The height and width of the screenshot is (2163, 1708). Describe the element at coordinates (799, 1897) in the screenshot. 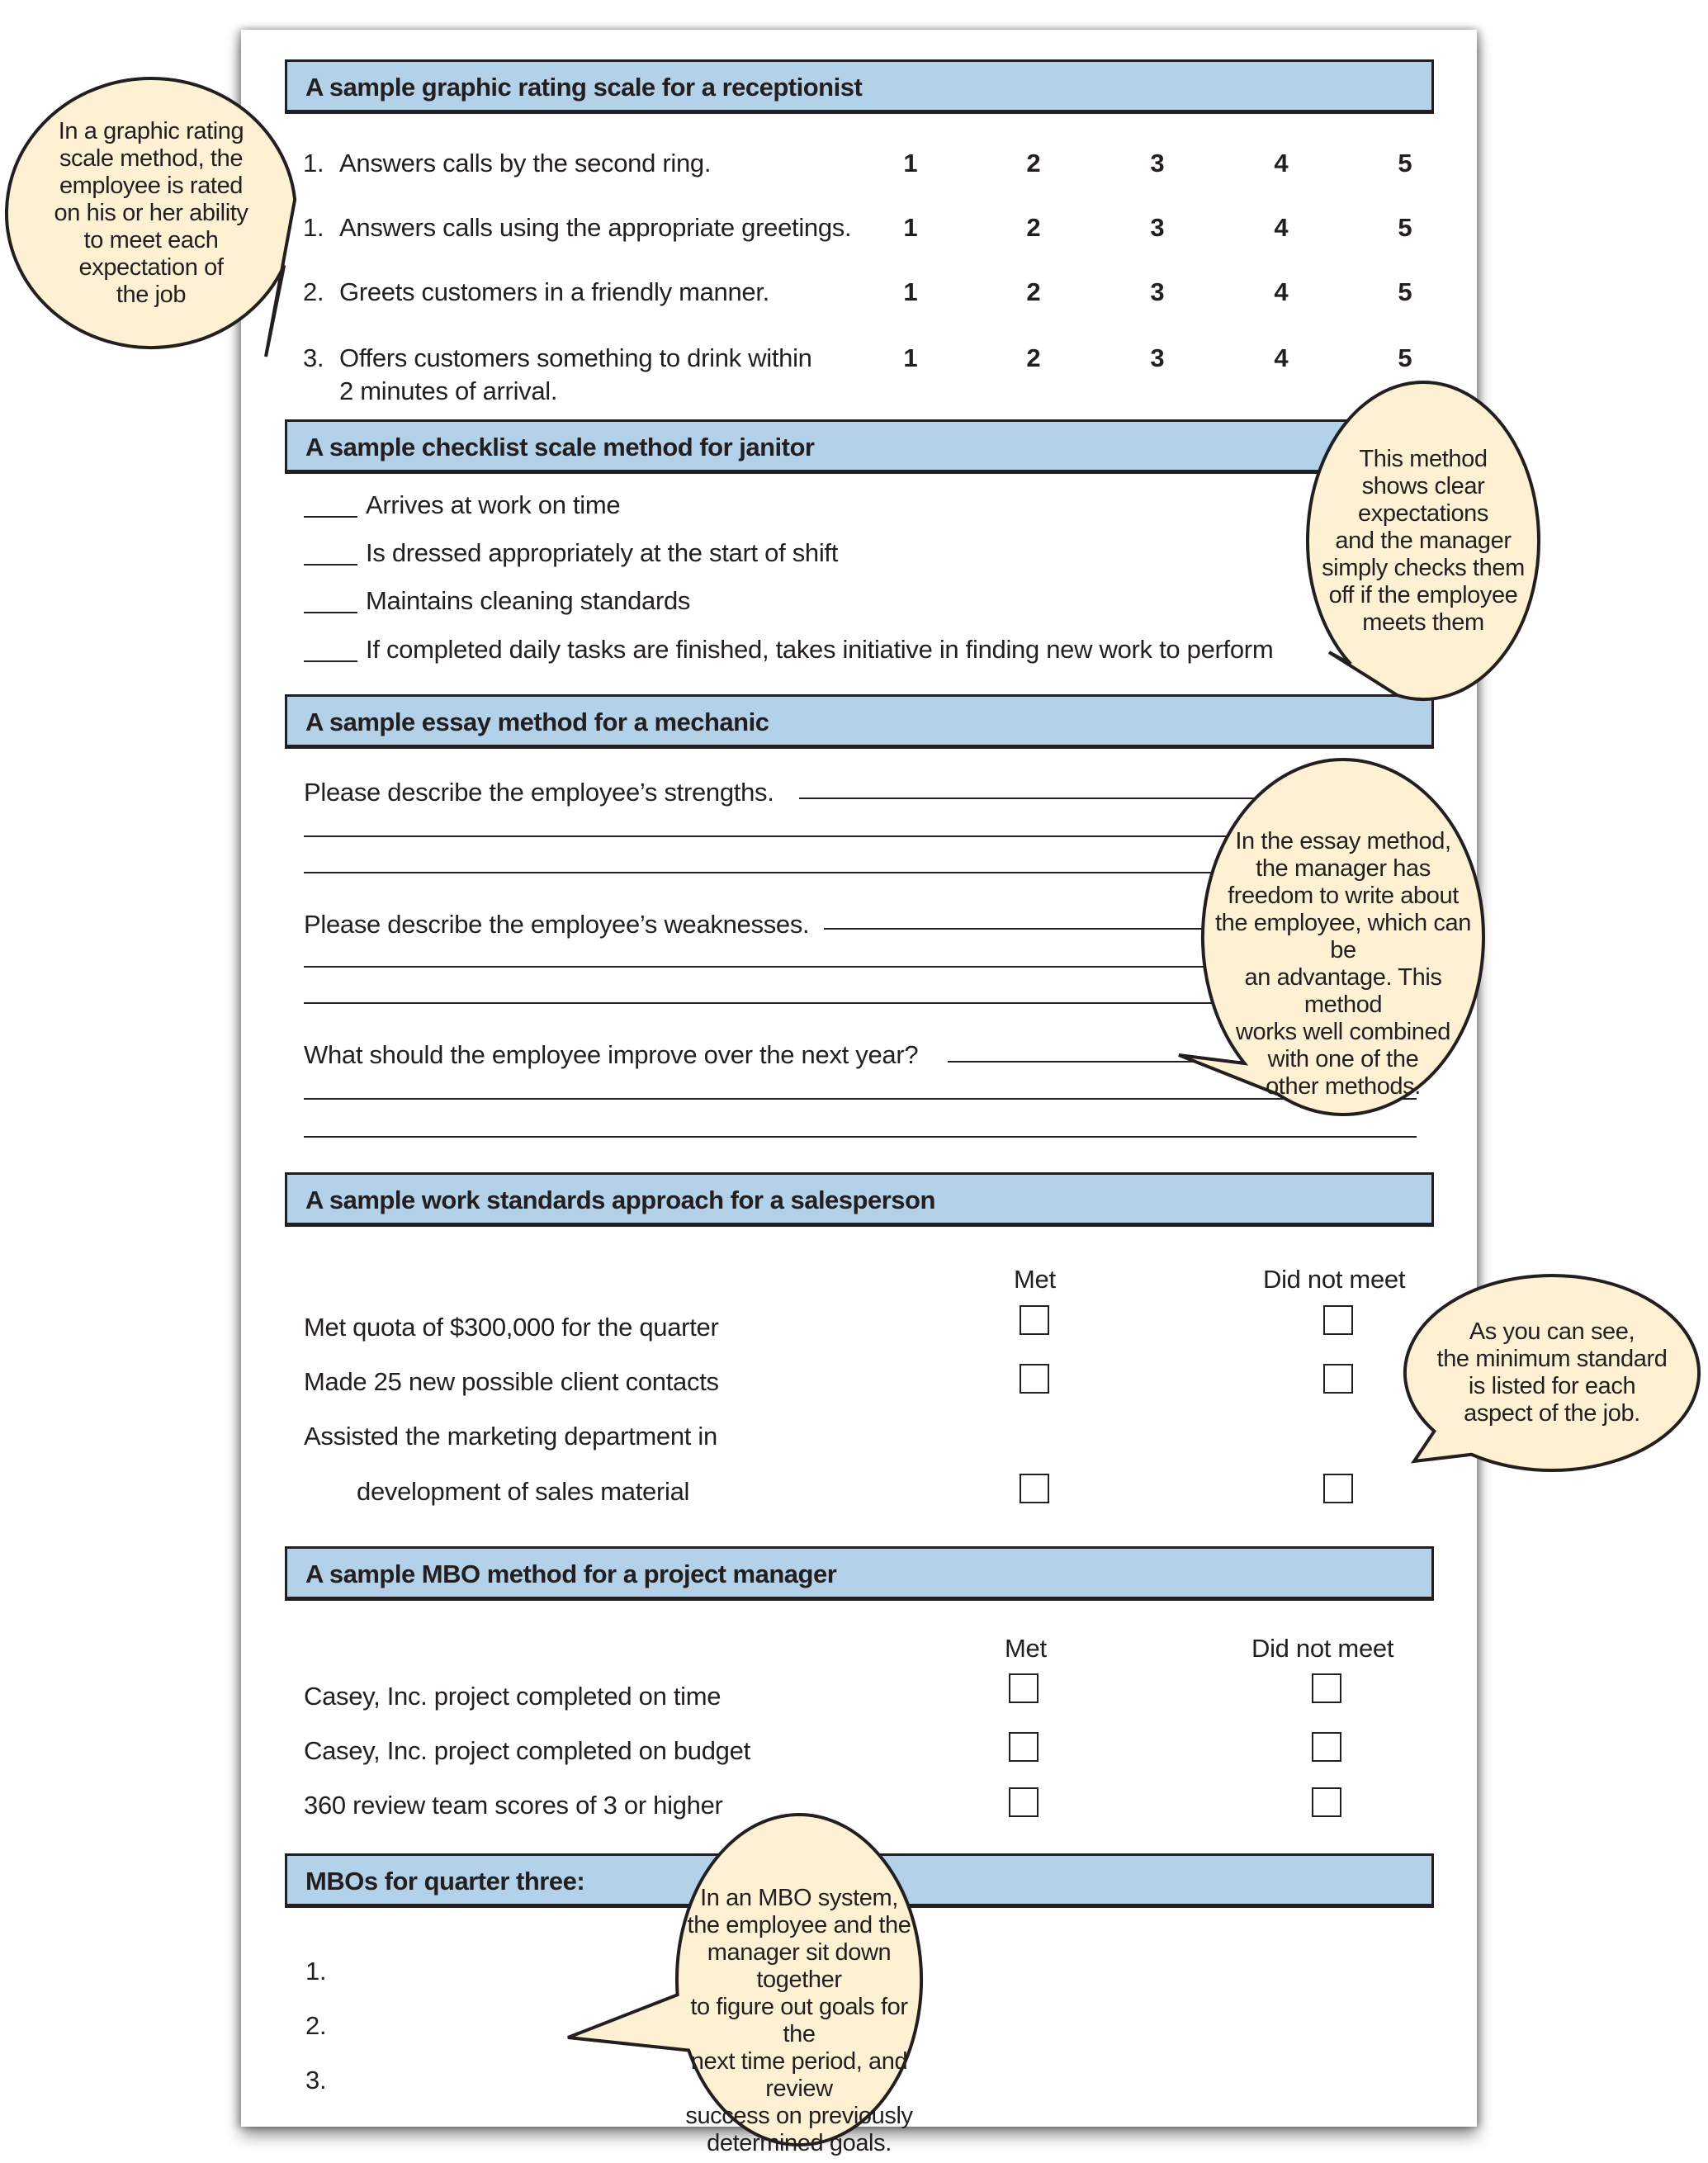

I see `callout-line: In an MBO system,` at that location.